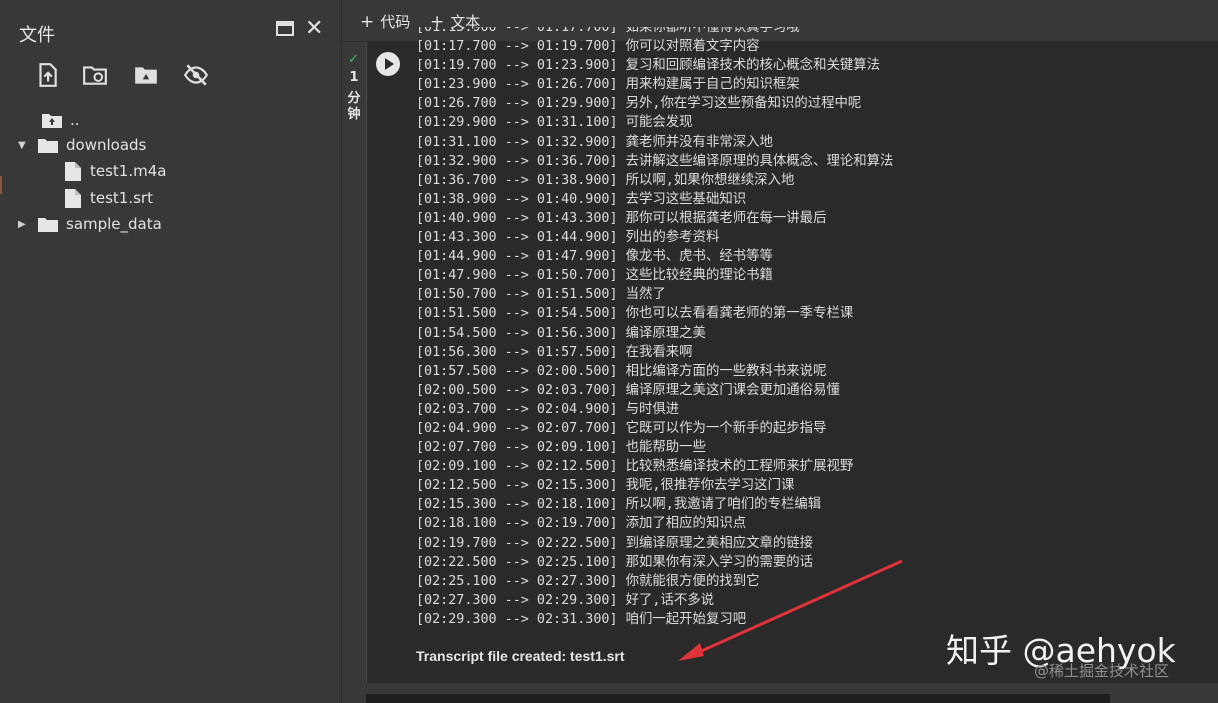 Image resolution: width=1218 pixels, height=703 pixels. Describe the element at coordinates (121, 198) in the screenshot. I see `tree-item-label: test1.srt` at that location.